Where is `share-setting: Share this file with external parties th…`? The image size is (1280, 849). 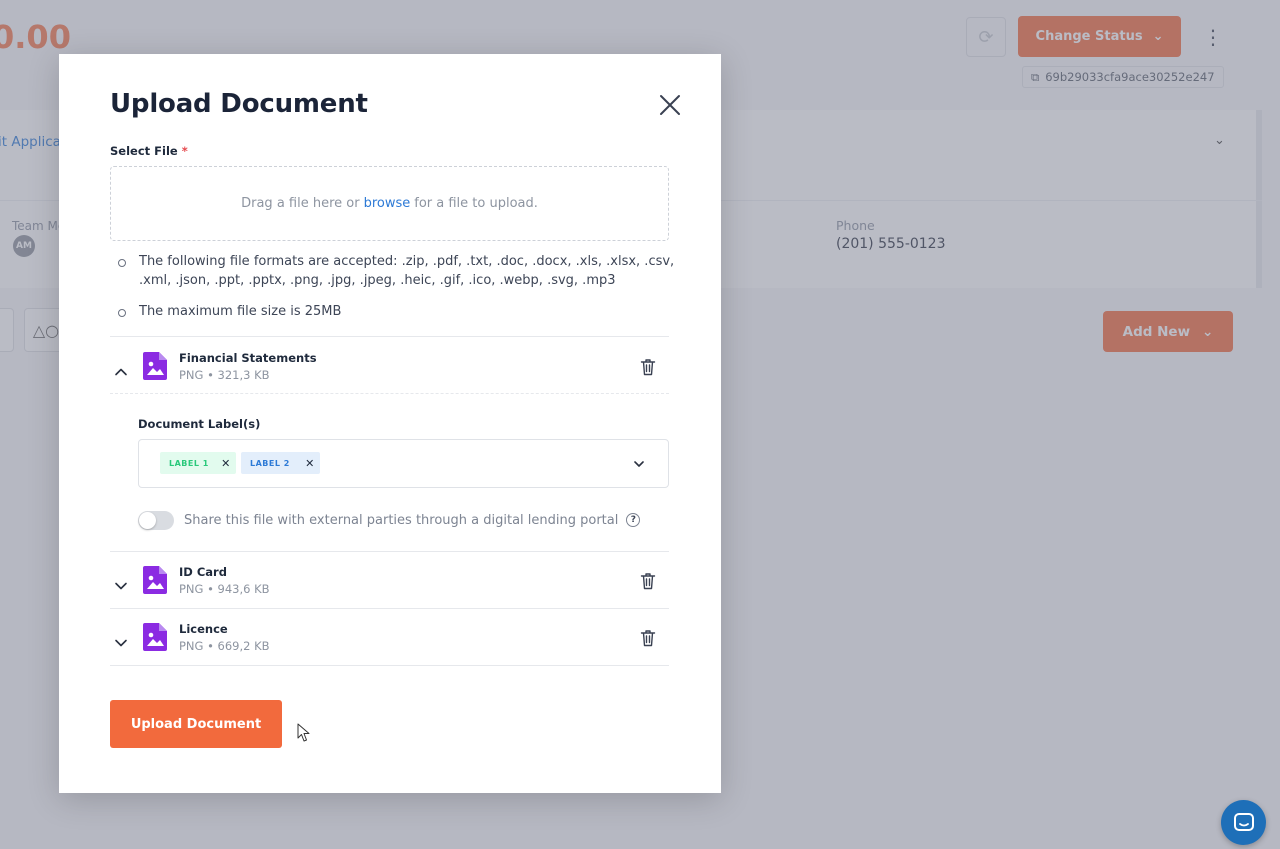 share-setting: Share this file with external parties th… is located at coordinates (389, 520).